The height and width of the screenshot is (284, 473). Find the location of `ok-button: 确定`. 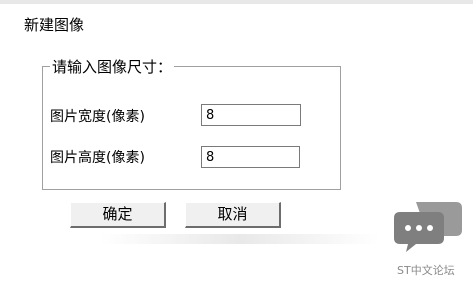

ok-button: 确定 is located at coordinates (118, 215).